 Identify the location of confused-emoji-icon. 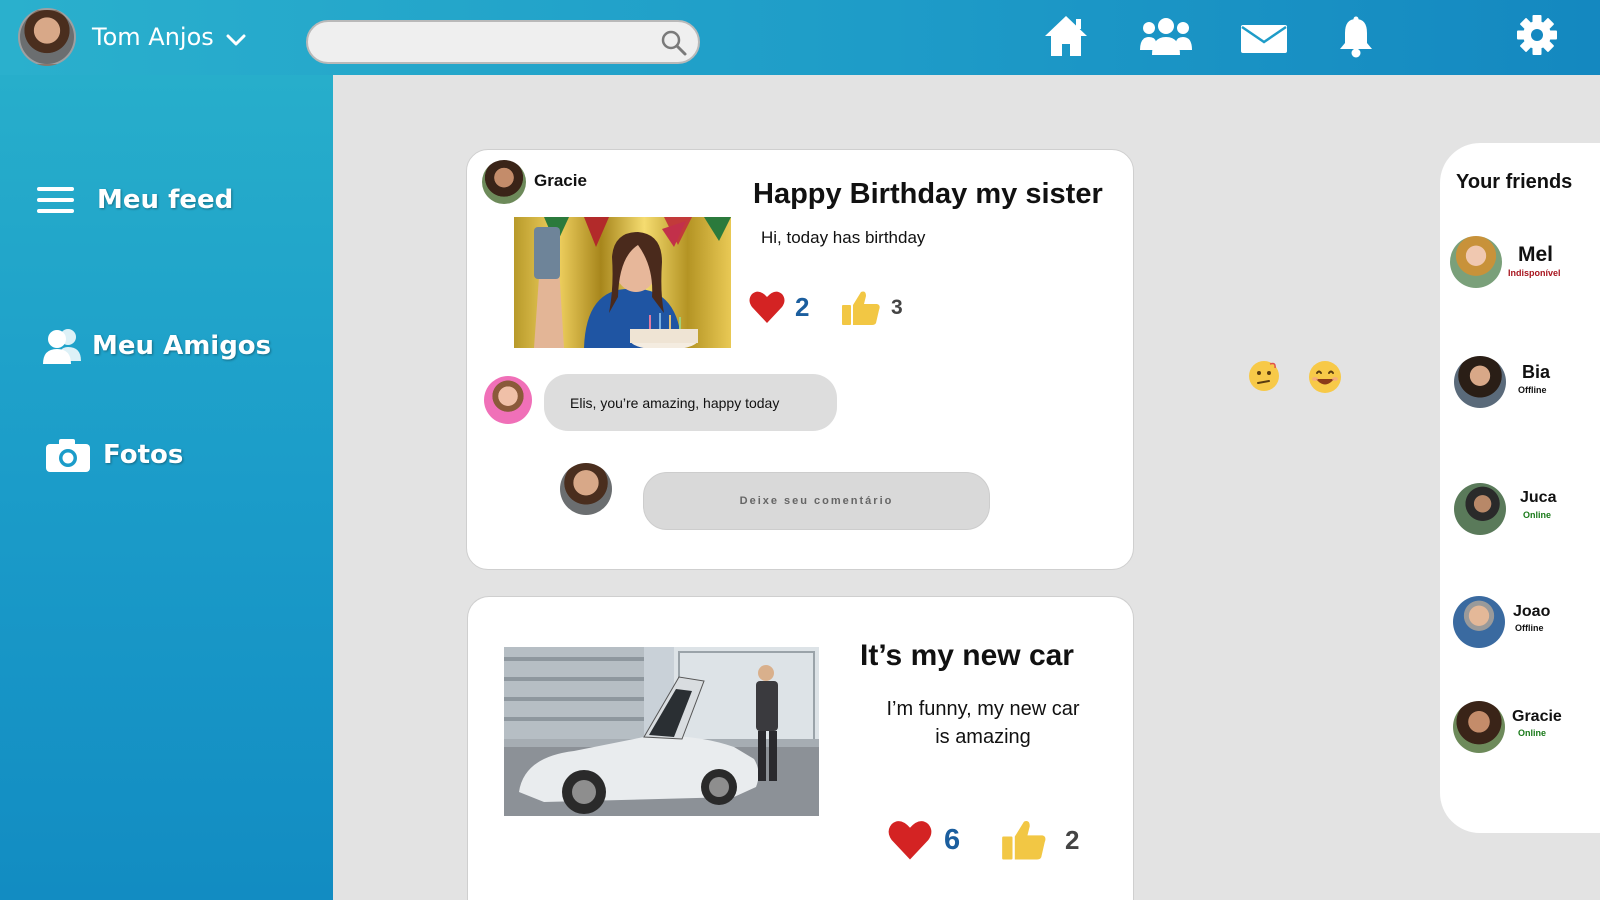
(1264, 376).